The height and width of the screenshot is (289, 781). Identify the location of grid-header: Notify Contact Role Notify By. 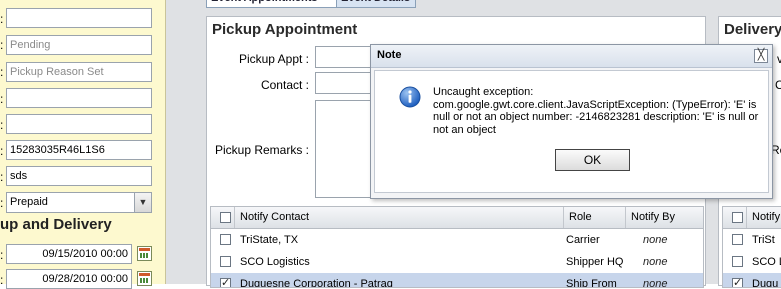
(457, 218).